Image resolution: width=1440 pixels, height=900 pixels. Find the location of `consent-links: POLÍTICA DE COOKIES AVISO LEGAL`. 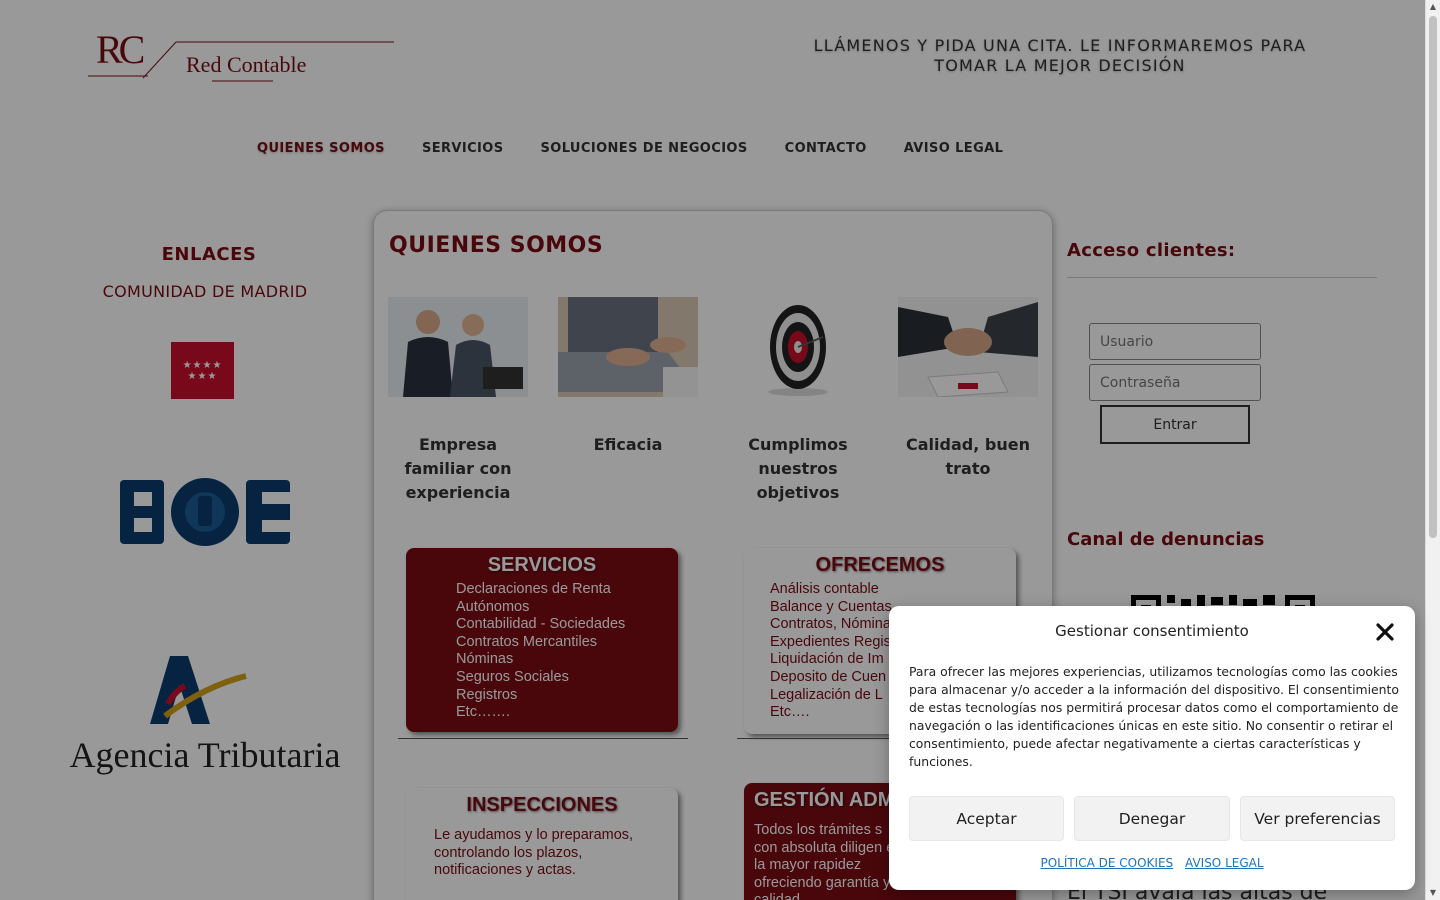

consent-links: POLÍTICA DE COOKIES AVISO LEGAL is located at coordinates (1152, 863).